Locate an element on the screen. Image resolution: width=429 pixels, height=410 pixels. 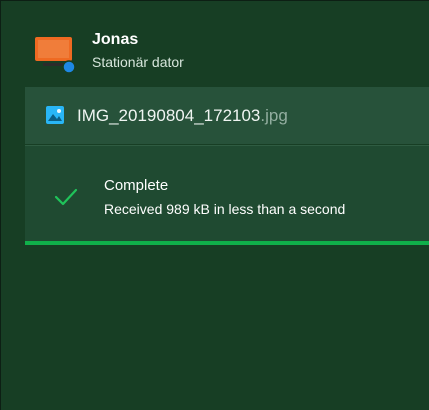
progress-fill is located at coordinates (227, 243).